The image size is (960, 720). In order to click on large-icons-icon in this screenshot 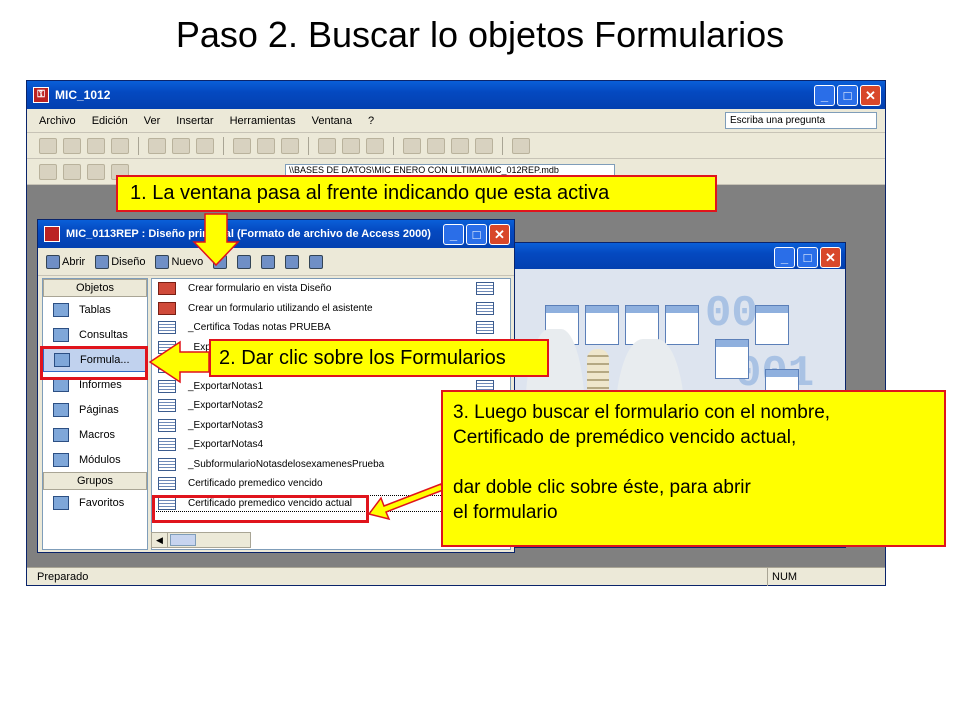, I will do `click(244, 261)`.